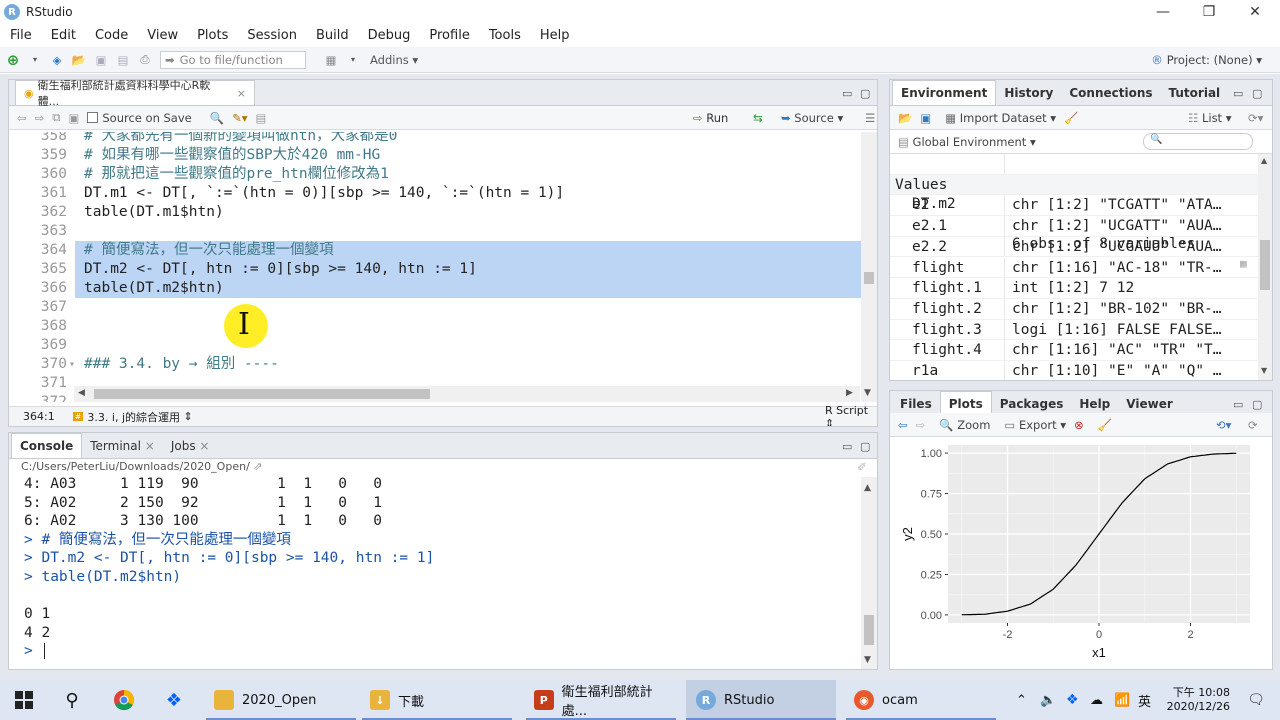 This screenshot has width=1280, height=720. I want to click on save-icon: ▣, so click(101, 60).